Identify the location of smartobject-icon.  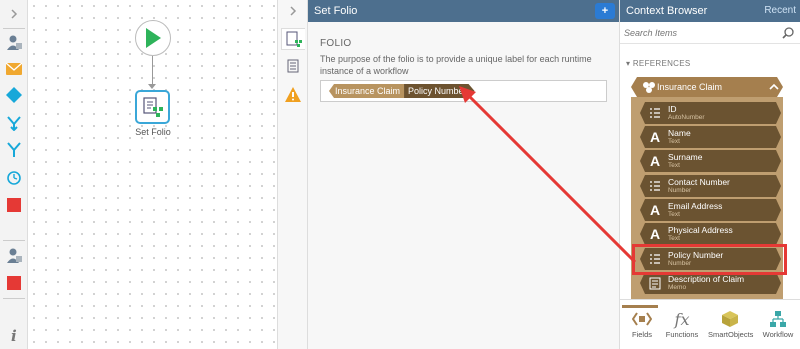
(649, 87).